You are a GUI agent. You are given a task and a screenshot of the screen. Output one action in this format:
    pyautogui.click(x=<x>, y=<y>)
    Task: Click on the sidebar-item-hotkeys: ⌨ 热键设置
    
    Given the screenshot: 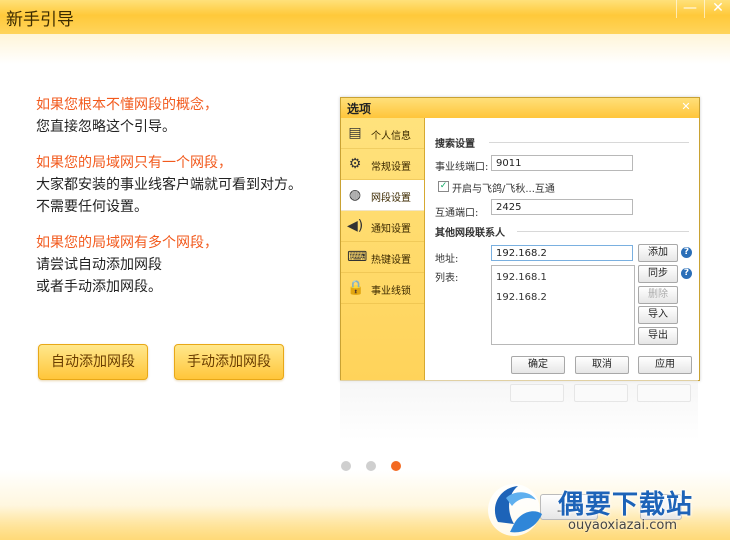 What is the action you would take?
    pyautogui.click(x=382, y=257)
    